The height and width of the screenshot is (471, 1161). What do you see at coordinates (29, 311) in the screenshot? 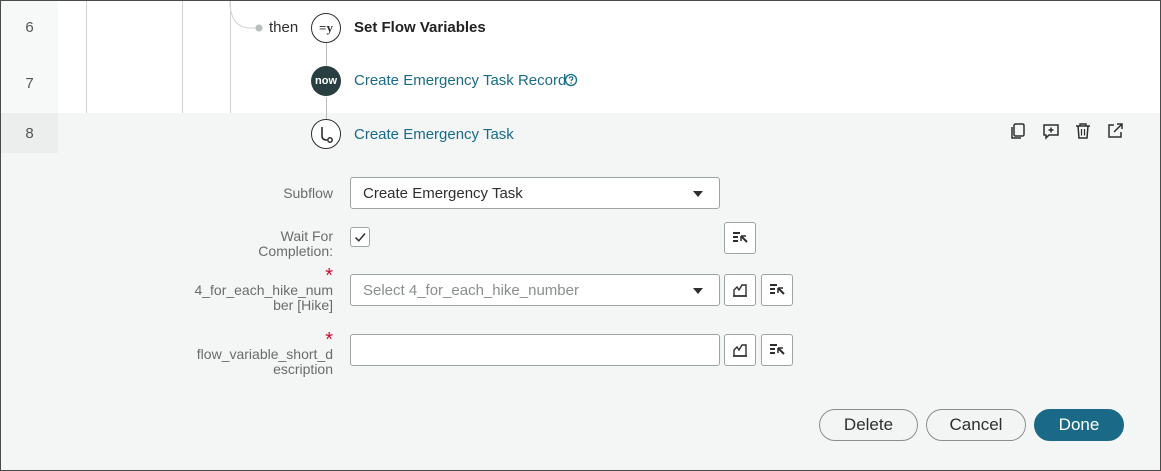
I see `gutter-spacer` at bounding box center [29, 311].